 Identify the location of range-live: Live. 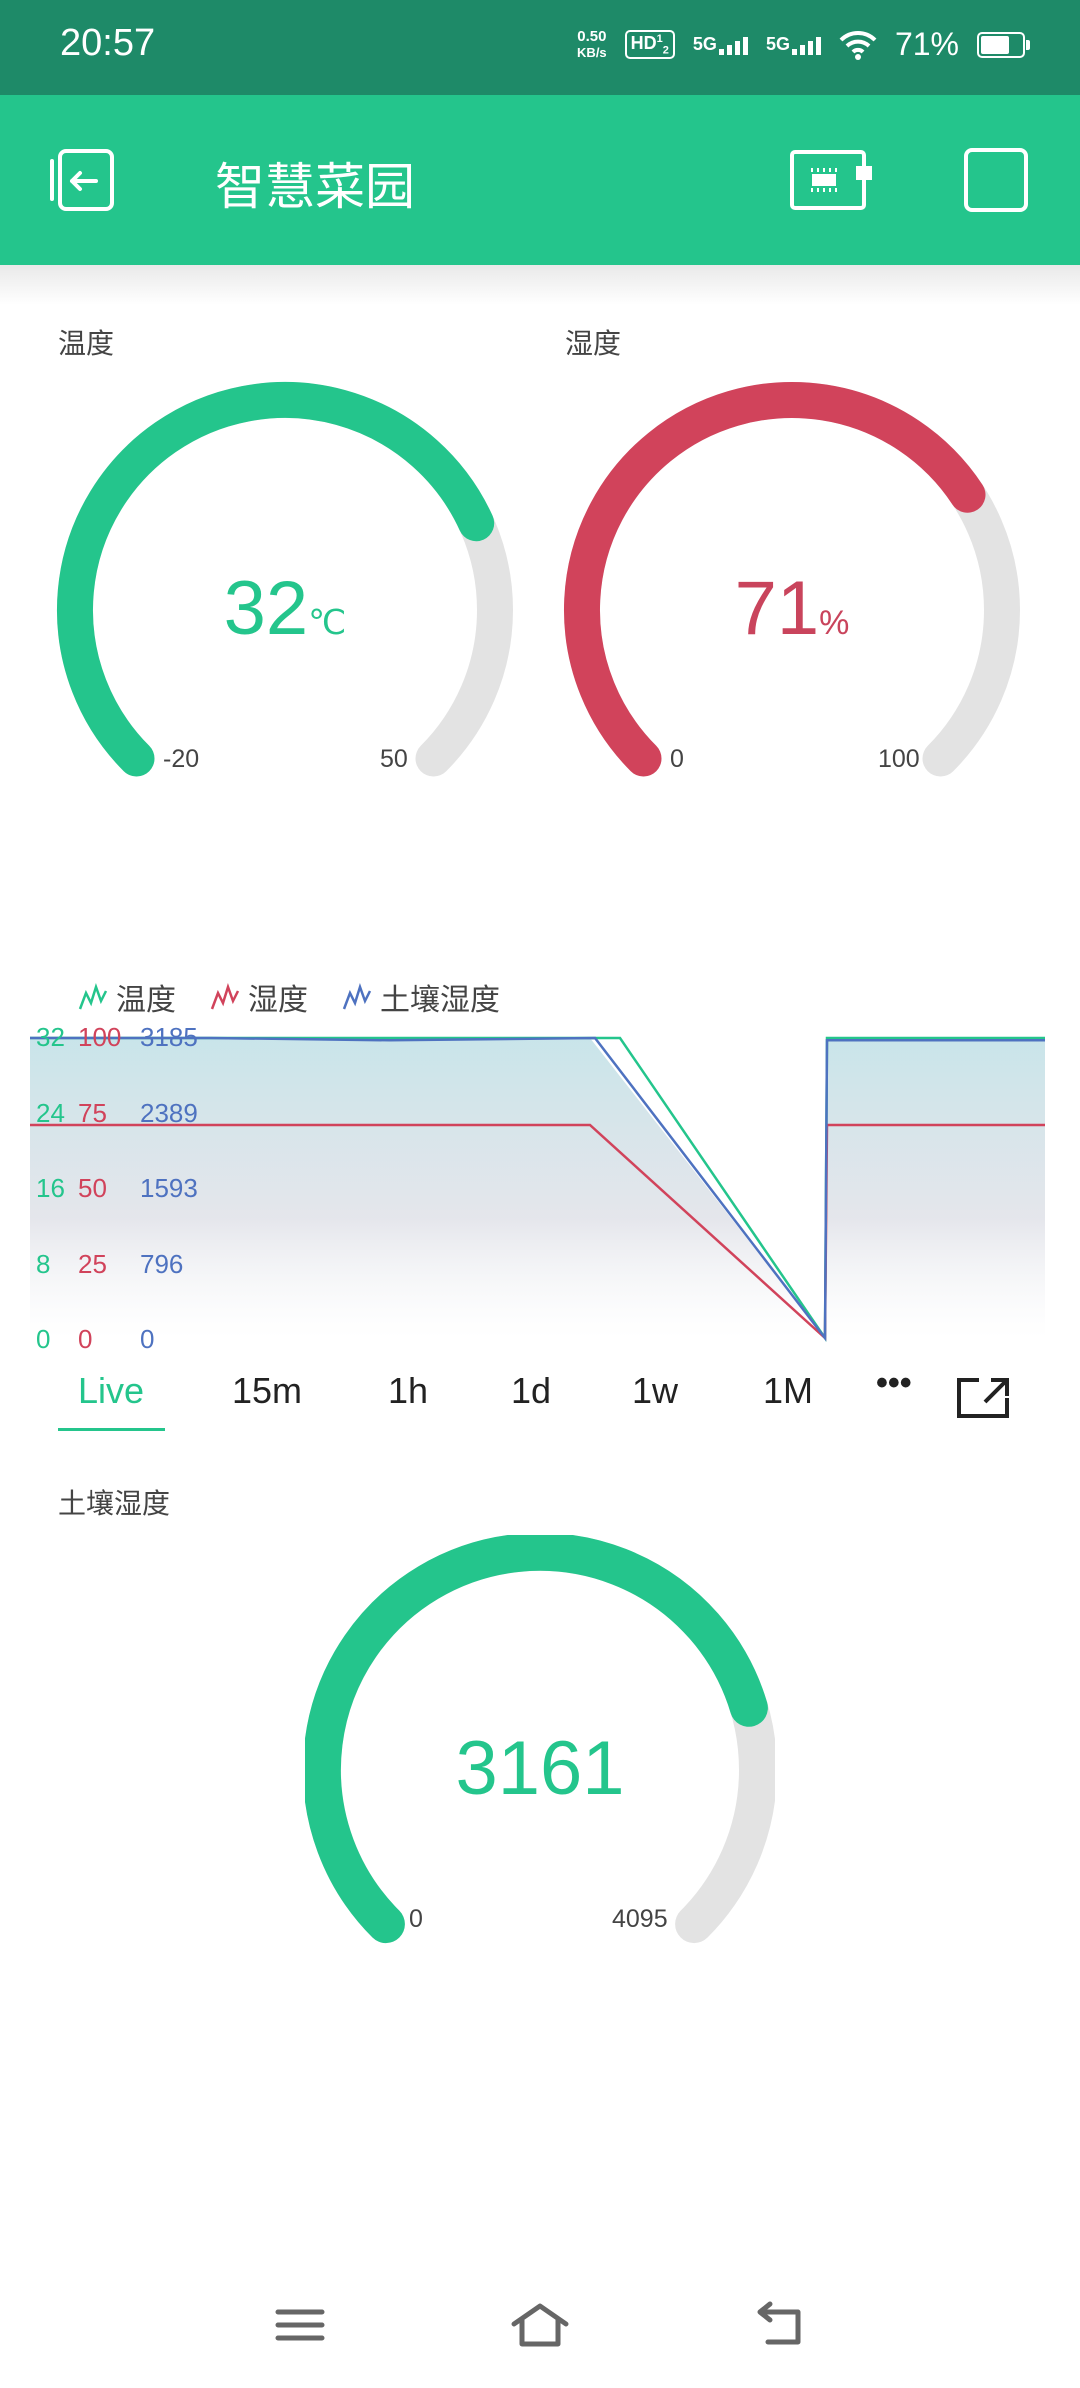
(111, 1391).